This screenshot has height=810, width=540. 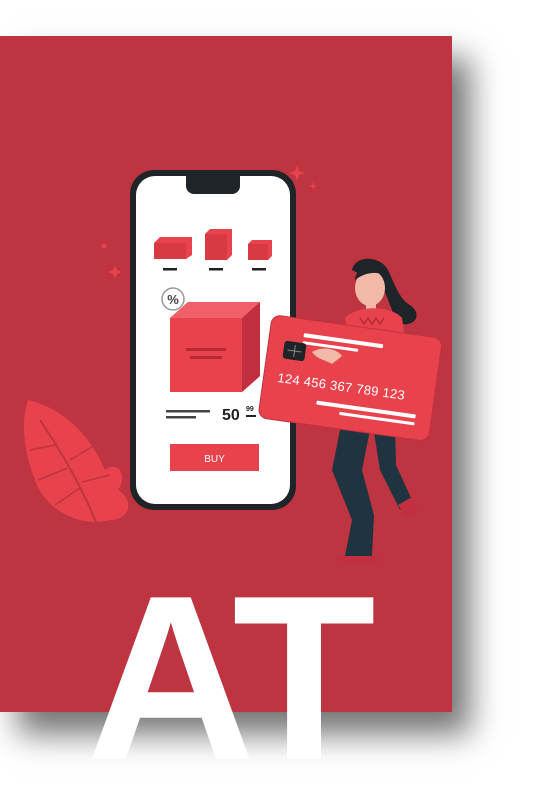 What do you see at coordinates (173, 299) in the screenshot?
I see `percent-icon: %` at bounding box center [173, 299].